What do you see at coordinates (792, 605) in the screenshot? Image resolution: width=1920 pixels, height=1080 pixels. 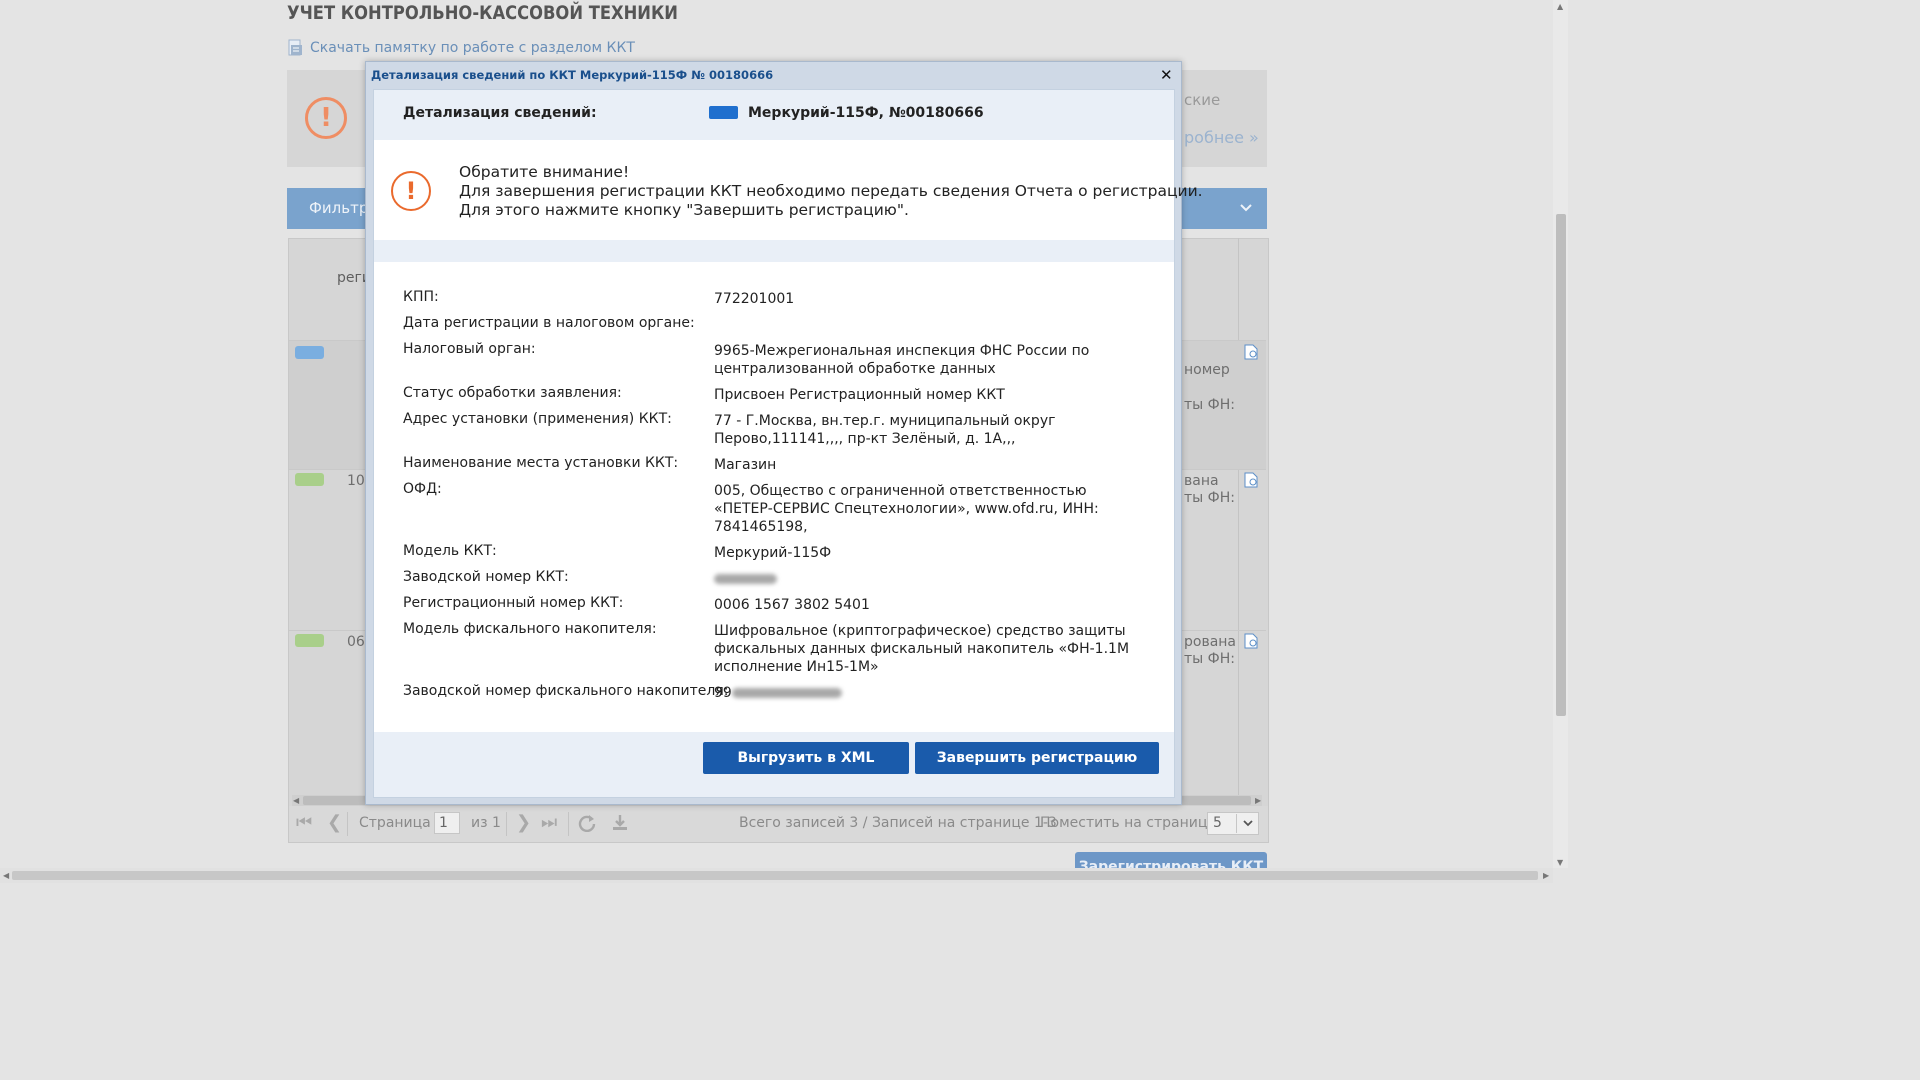 I see `field-value: 0006 1567 3802 5401` at bounding box center [792, 605].